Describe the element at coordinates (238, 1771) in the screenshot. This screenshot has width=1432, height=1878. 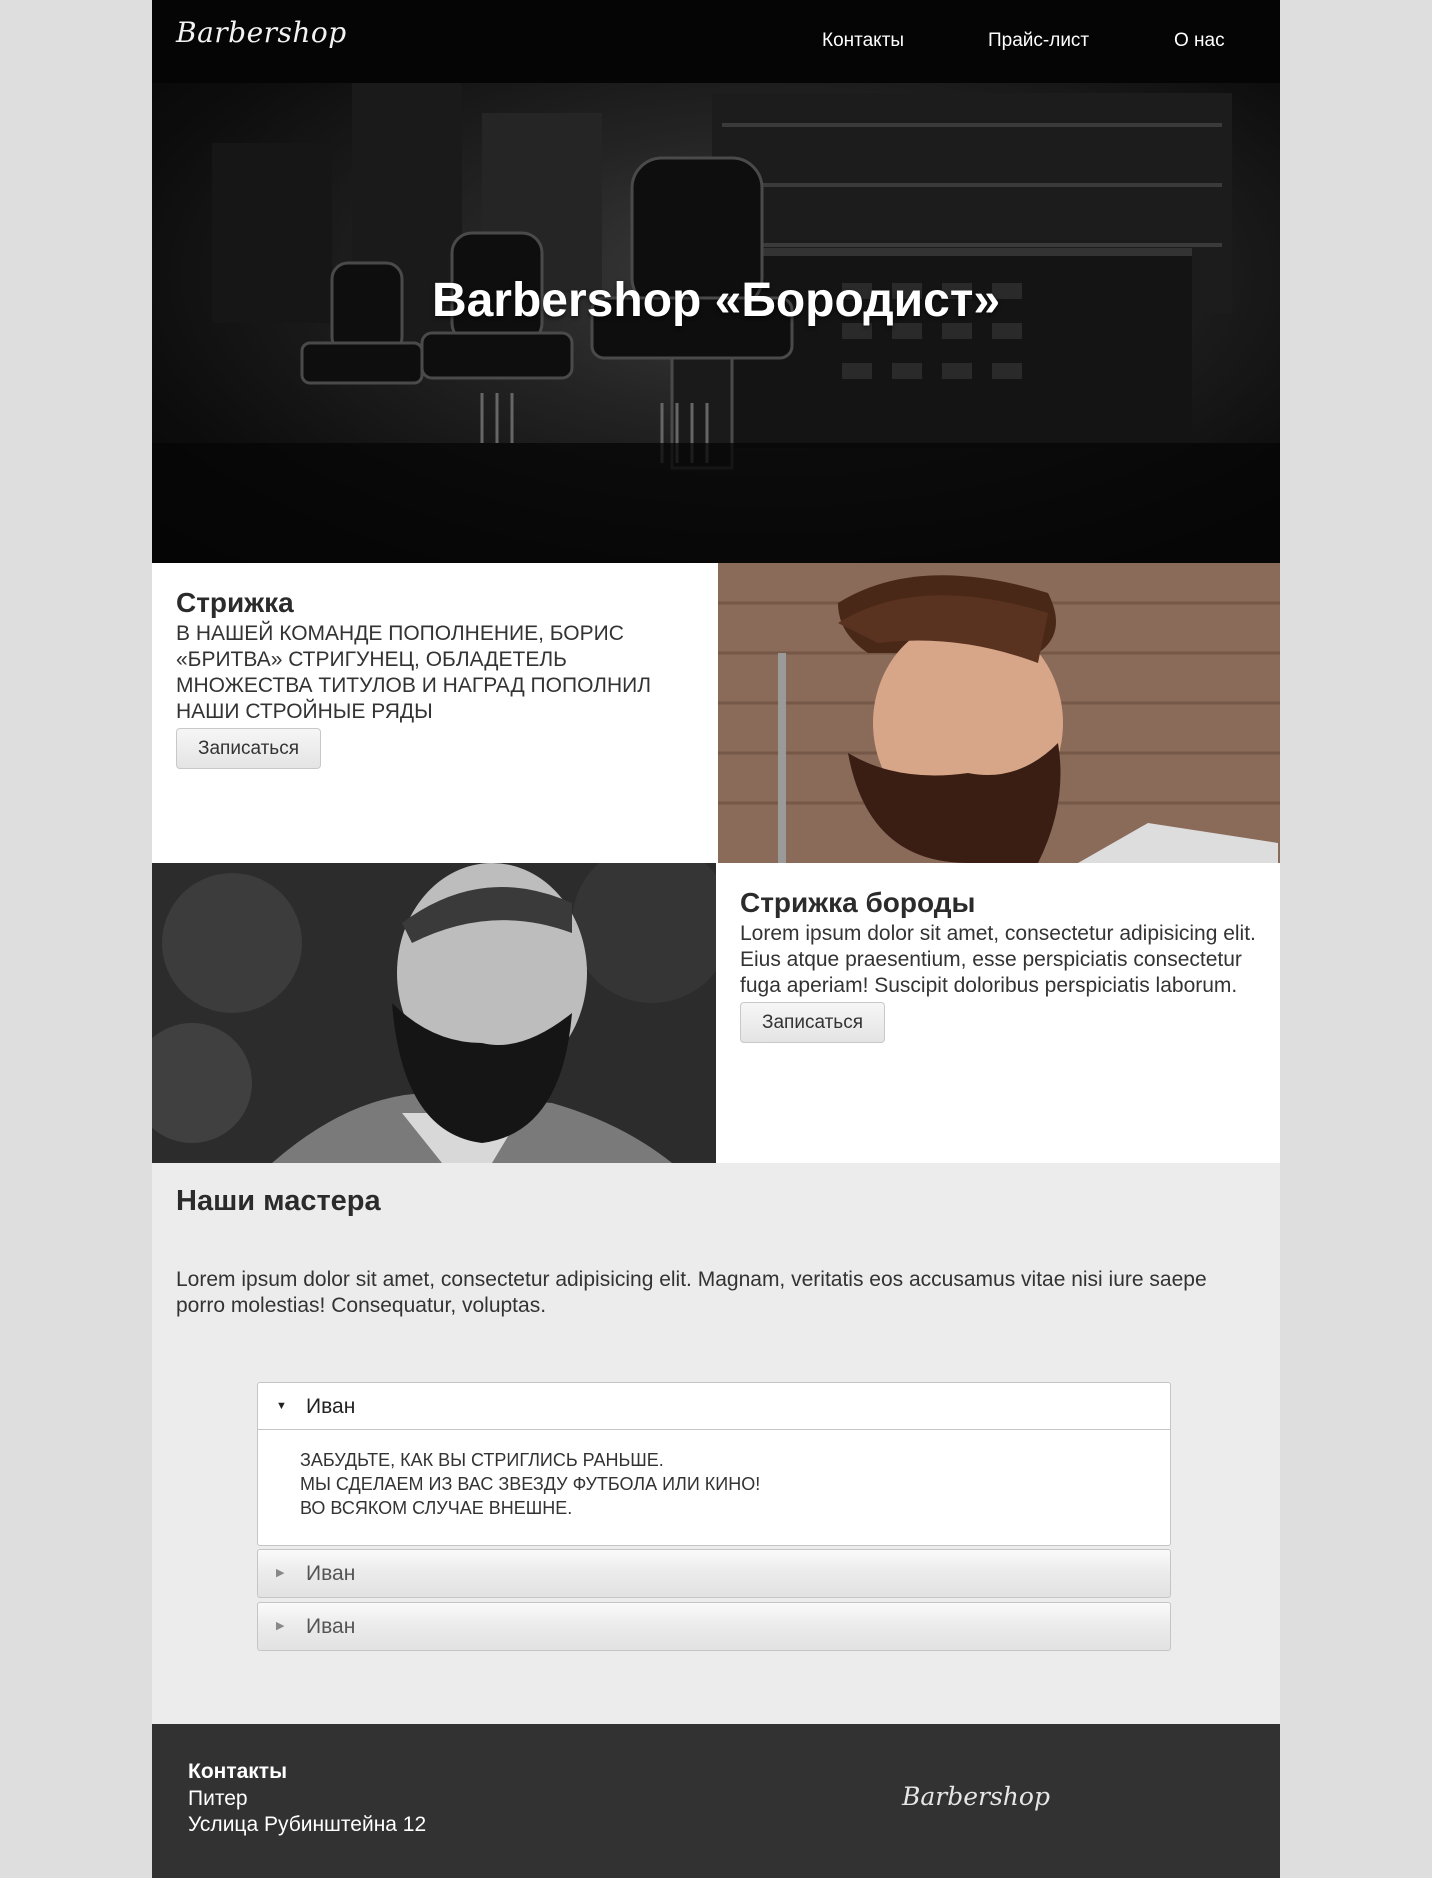
I see `footer-contacts-title: Контакты` at that location.